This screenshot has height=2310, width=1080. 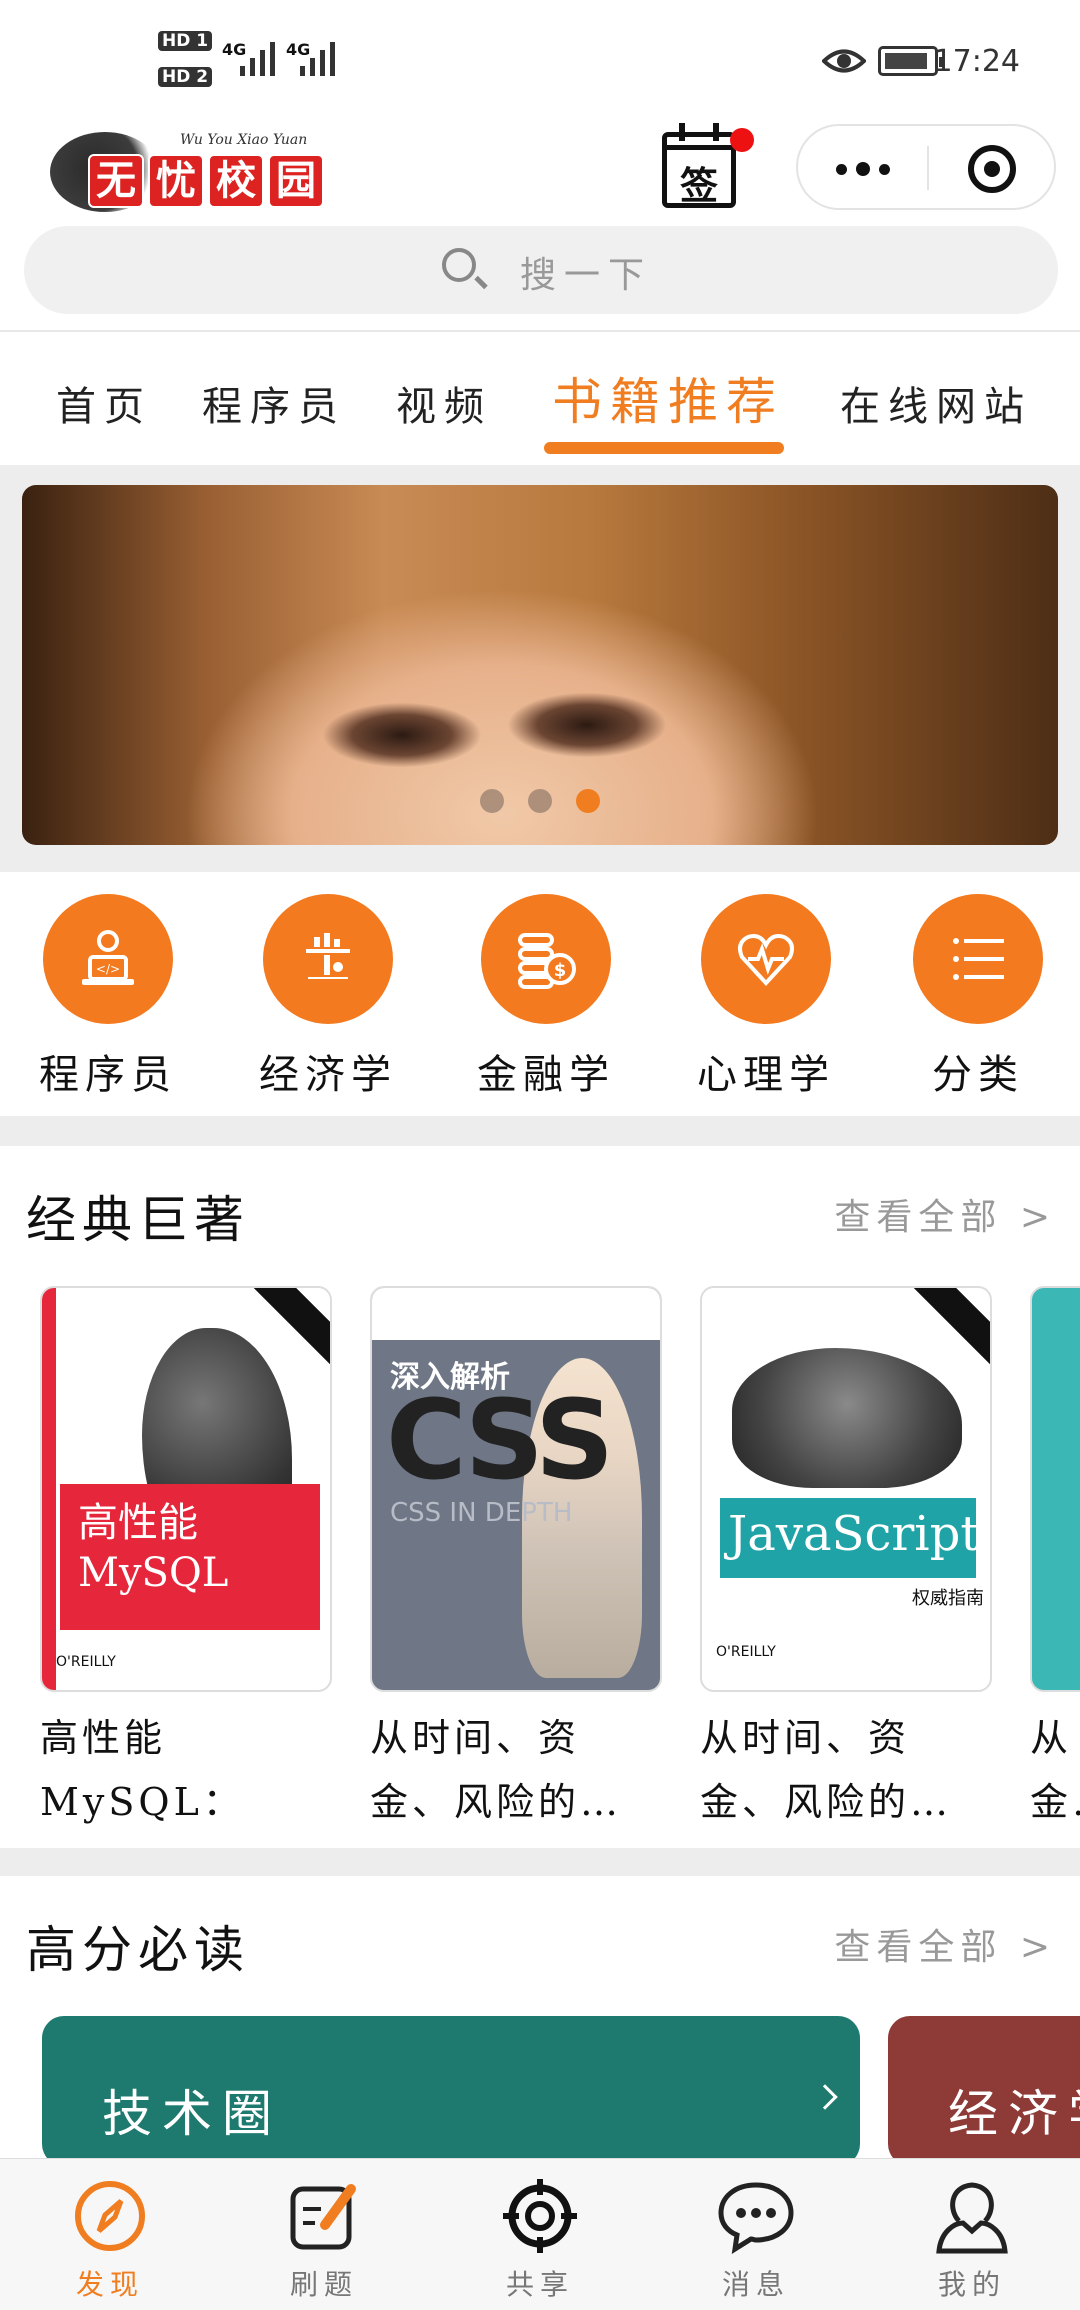 What do you see at coordinates (698, 185) in the screenshot?
I see `signin-label: 签` at bounding box center [698, 185].